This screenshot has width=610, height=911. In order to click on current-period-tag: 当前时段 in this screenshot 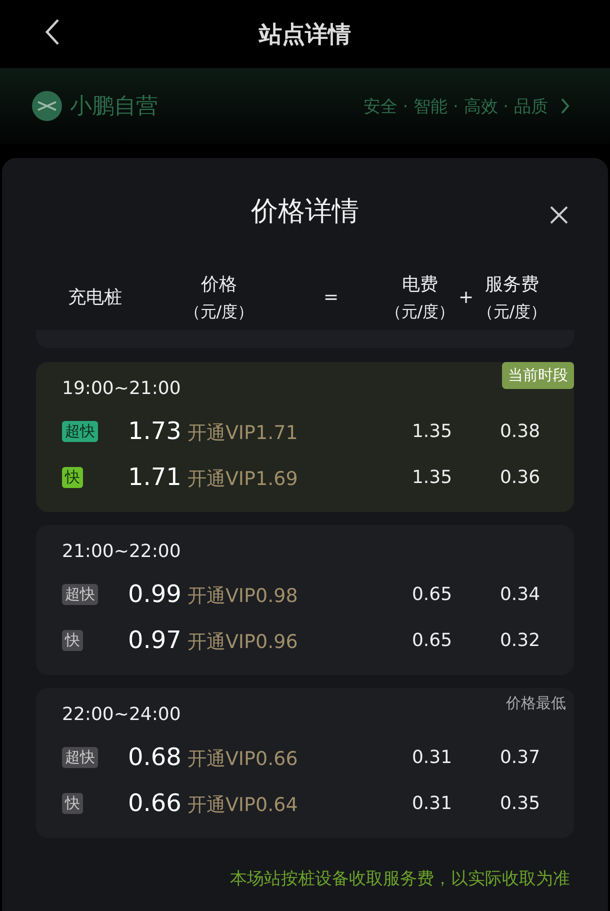, I will do `click(538, 375)`.